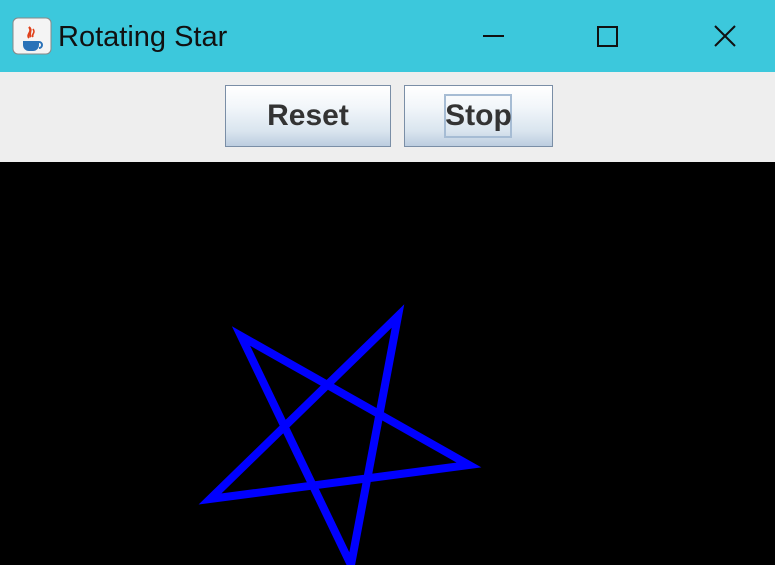 The height and width of the screenshot is (565, 775). What do you see at coordinates (725, 36) in the screenshot?
I see `close-icon` at bounding box center [725, 36].